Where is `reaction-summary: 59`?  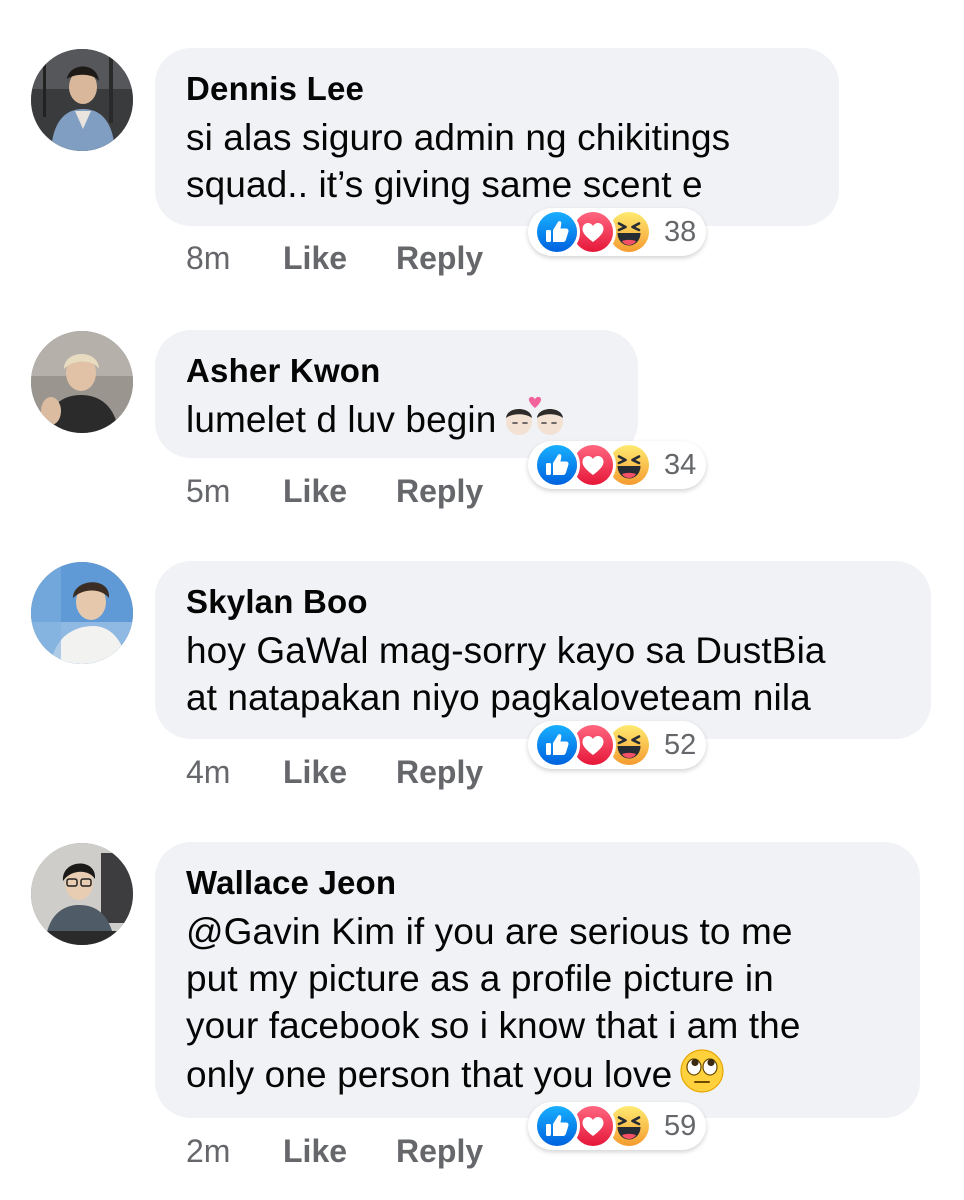 reaction-summary: 59 is located at coordinates (617, 1126).